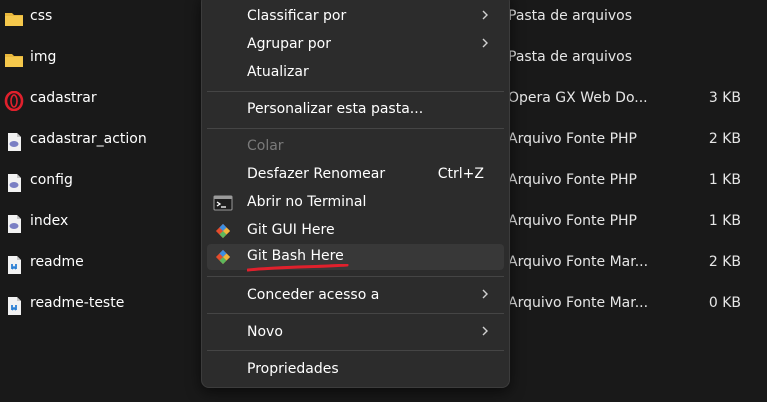 The image size is (767, 402). What do you see at coordinates (43, 57) in the screenshot?
I see `file-name: img` at bounding box center [43, 57].